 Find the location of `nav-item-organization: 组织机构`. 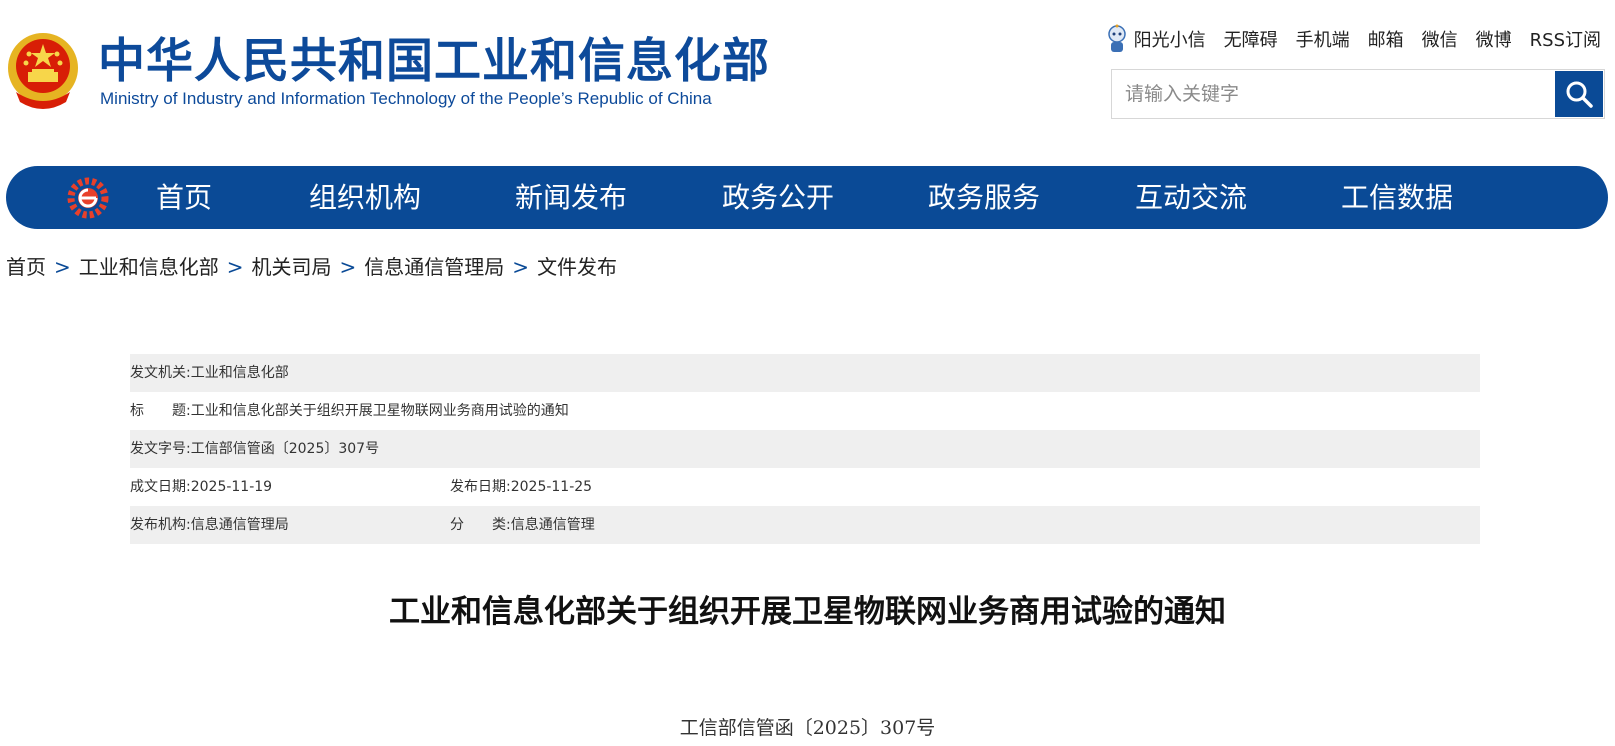

nav-item-organization: 组织机构 is located at coordinates (365, 197).